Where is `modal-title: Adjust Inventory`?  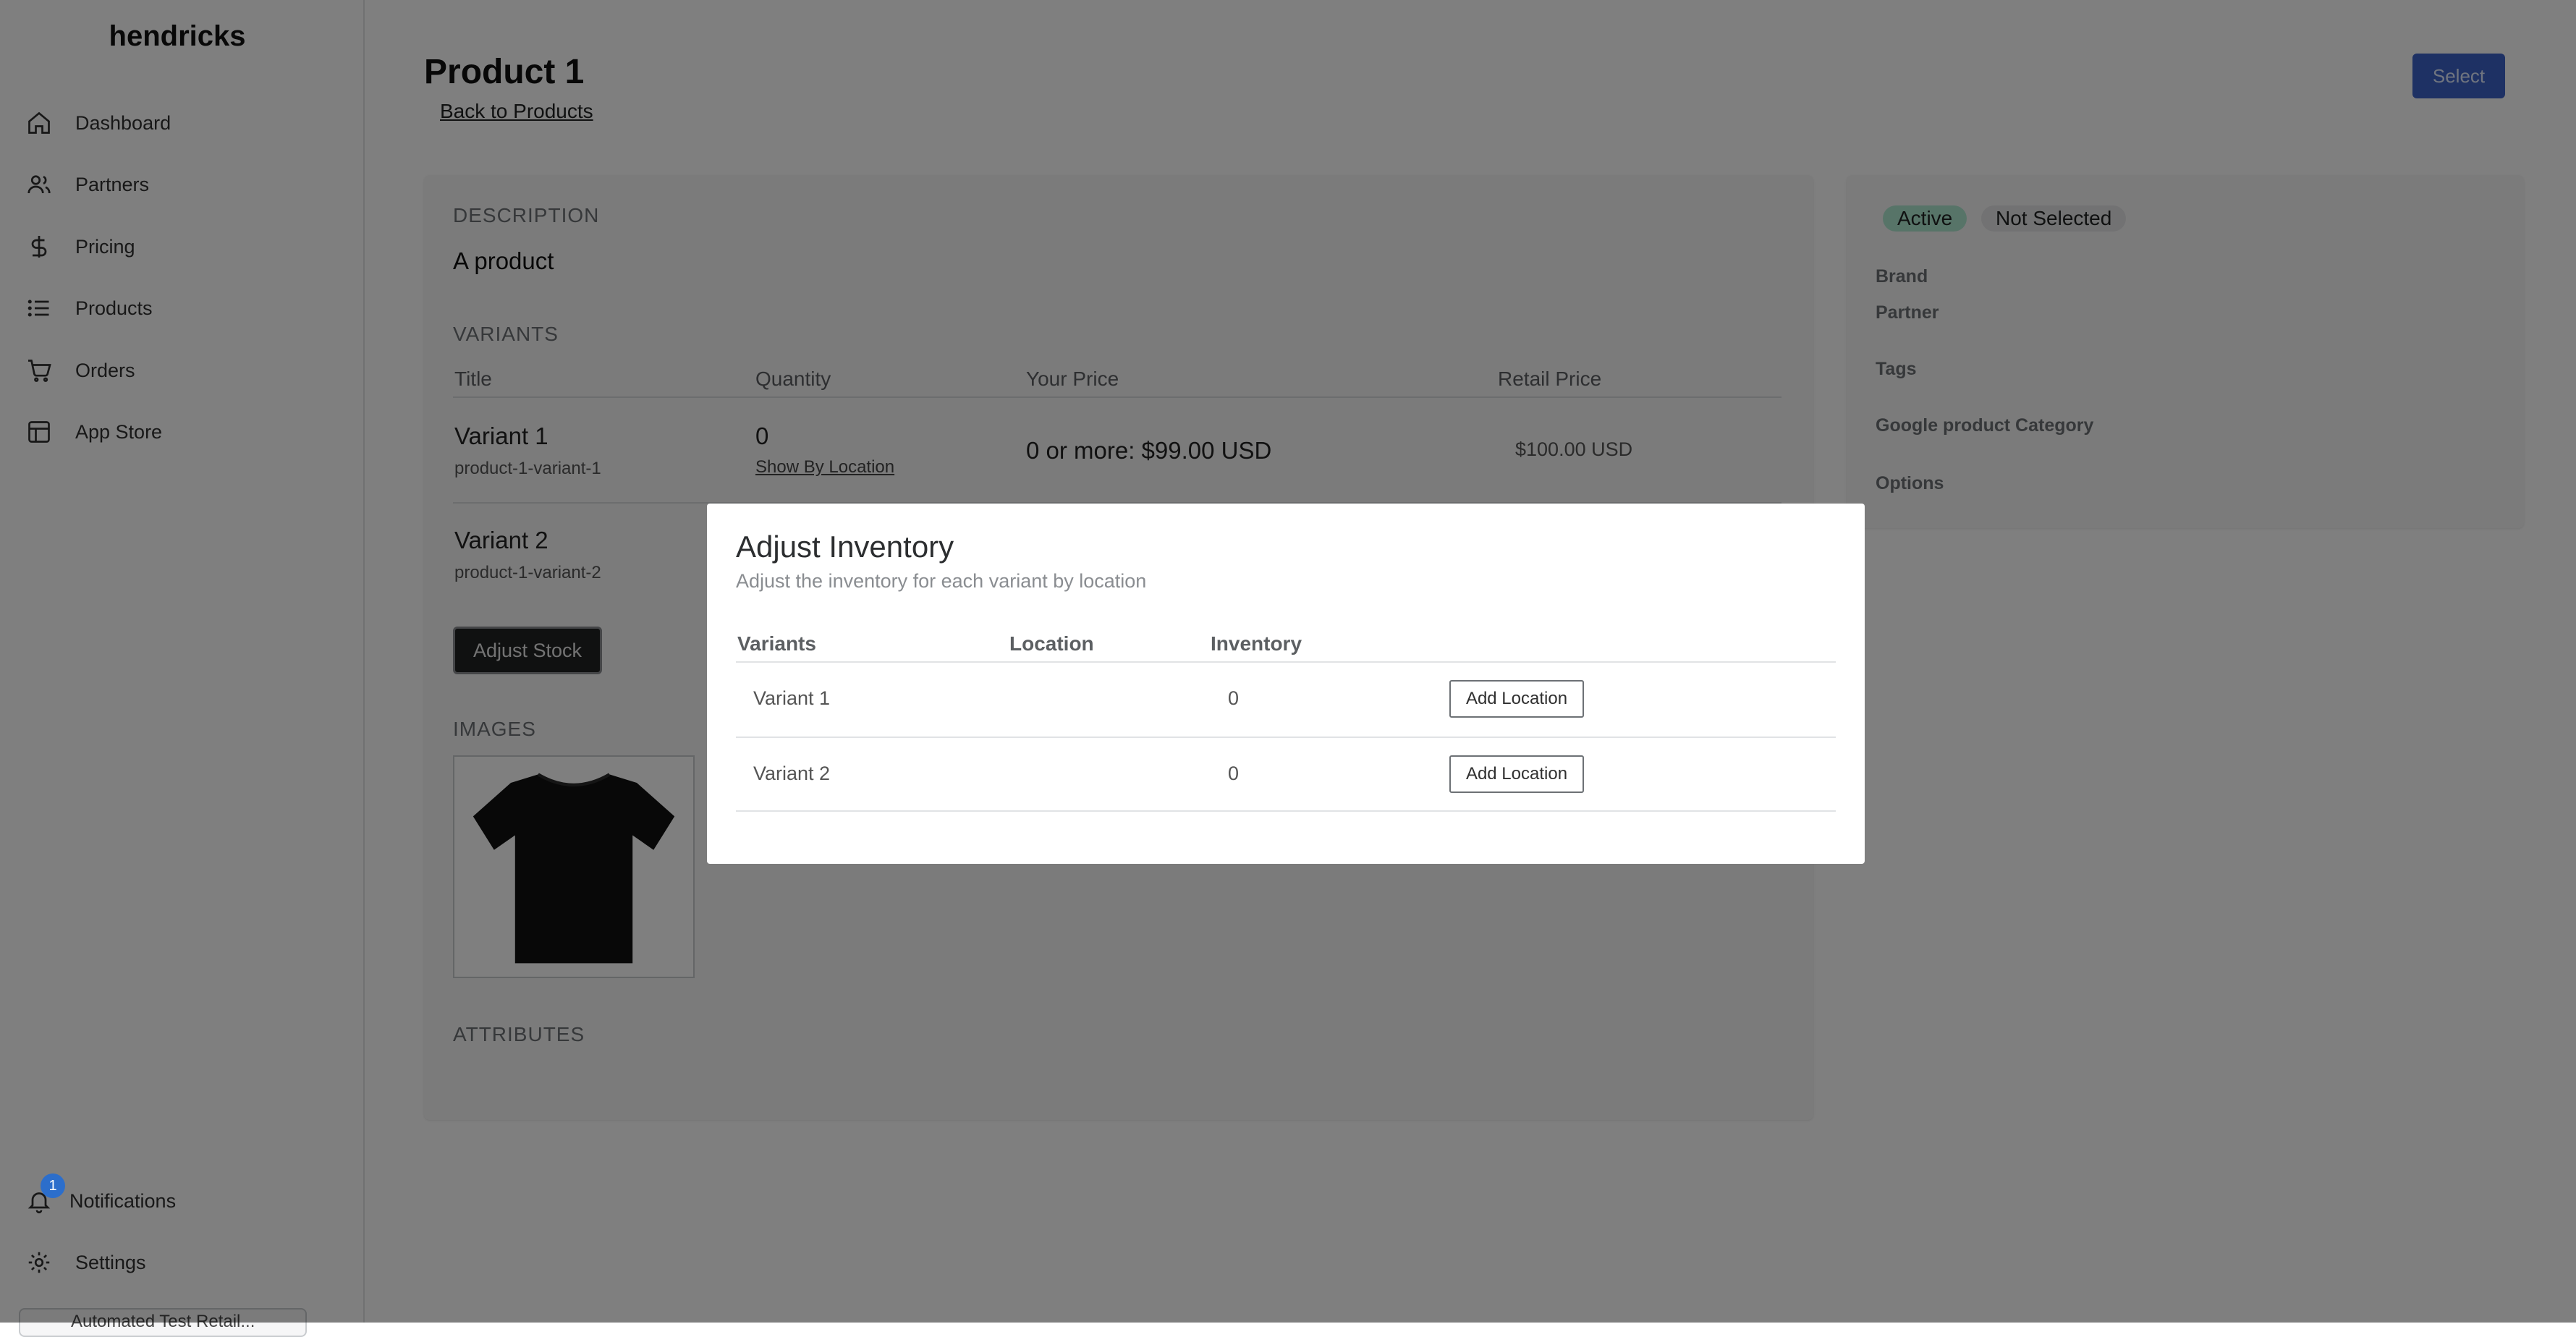 modal-title: Adjust Inventory is located at coordinates (845, 547).